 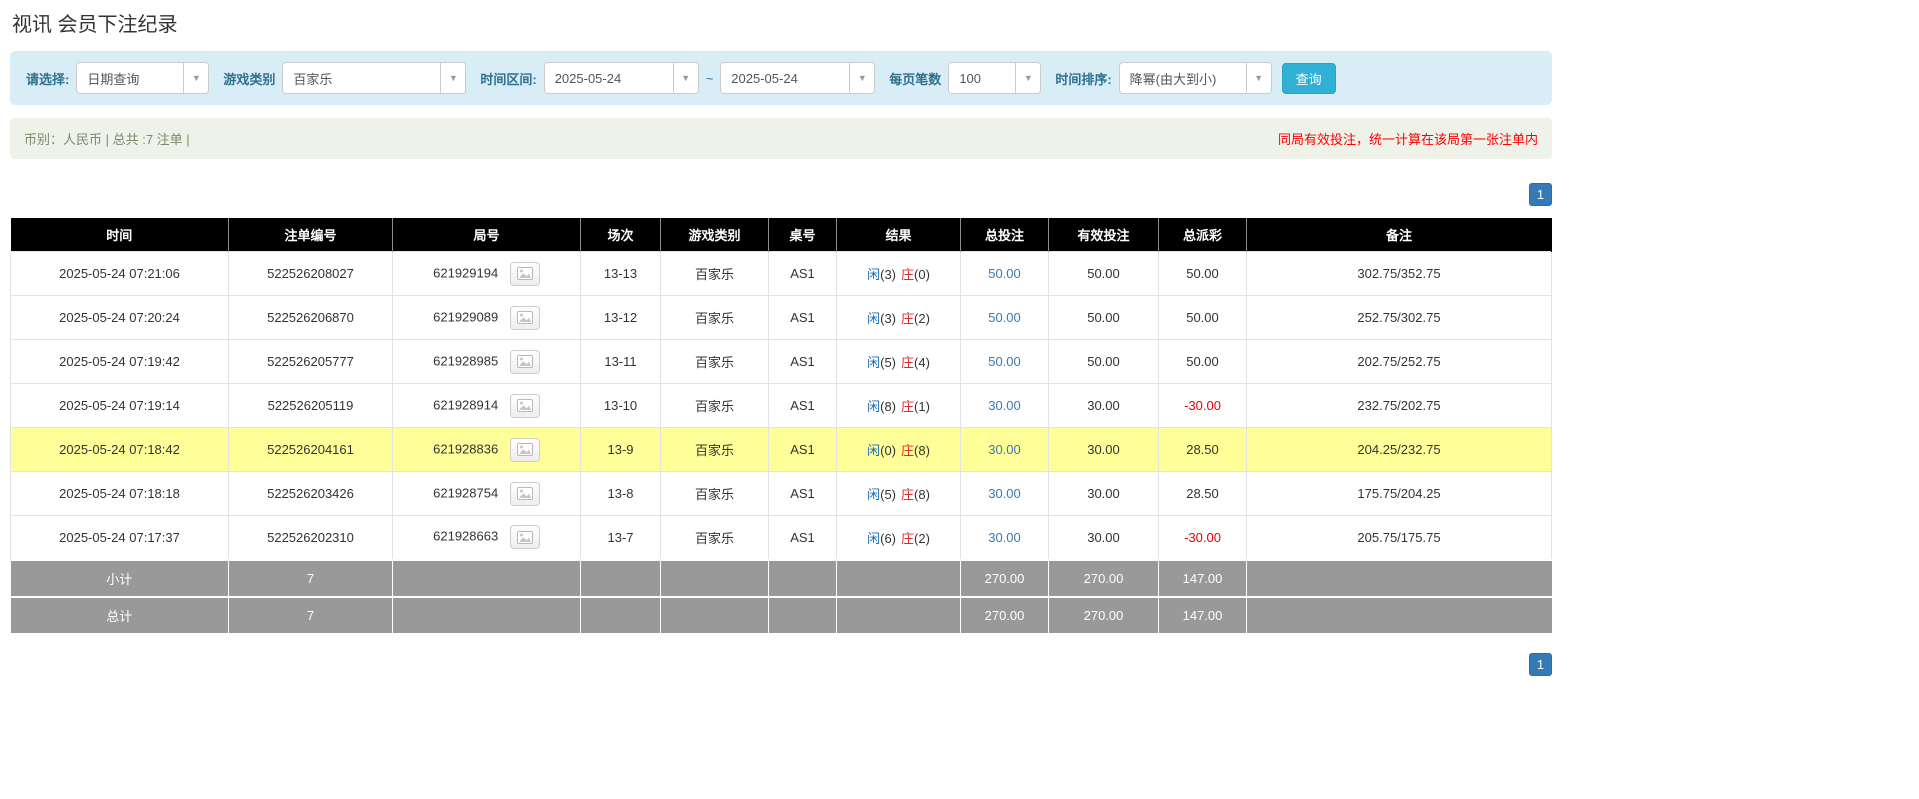 I want to click on cell-bet-id: 522526203426, so click(x=310, y=493).